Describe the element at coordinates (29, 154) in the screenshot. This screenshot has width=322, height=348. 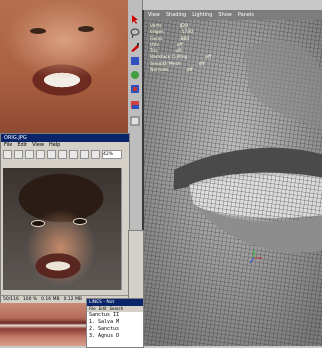
I see `print-icon` at that location.